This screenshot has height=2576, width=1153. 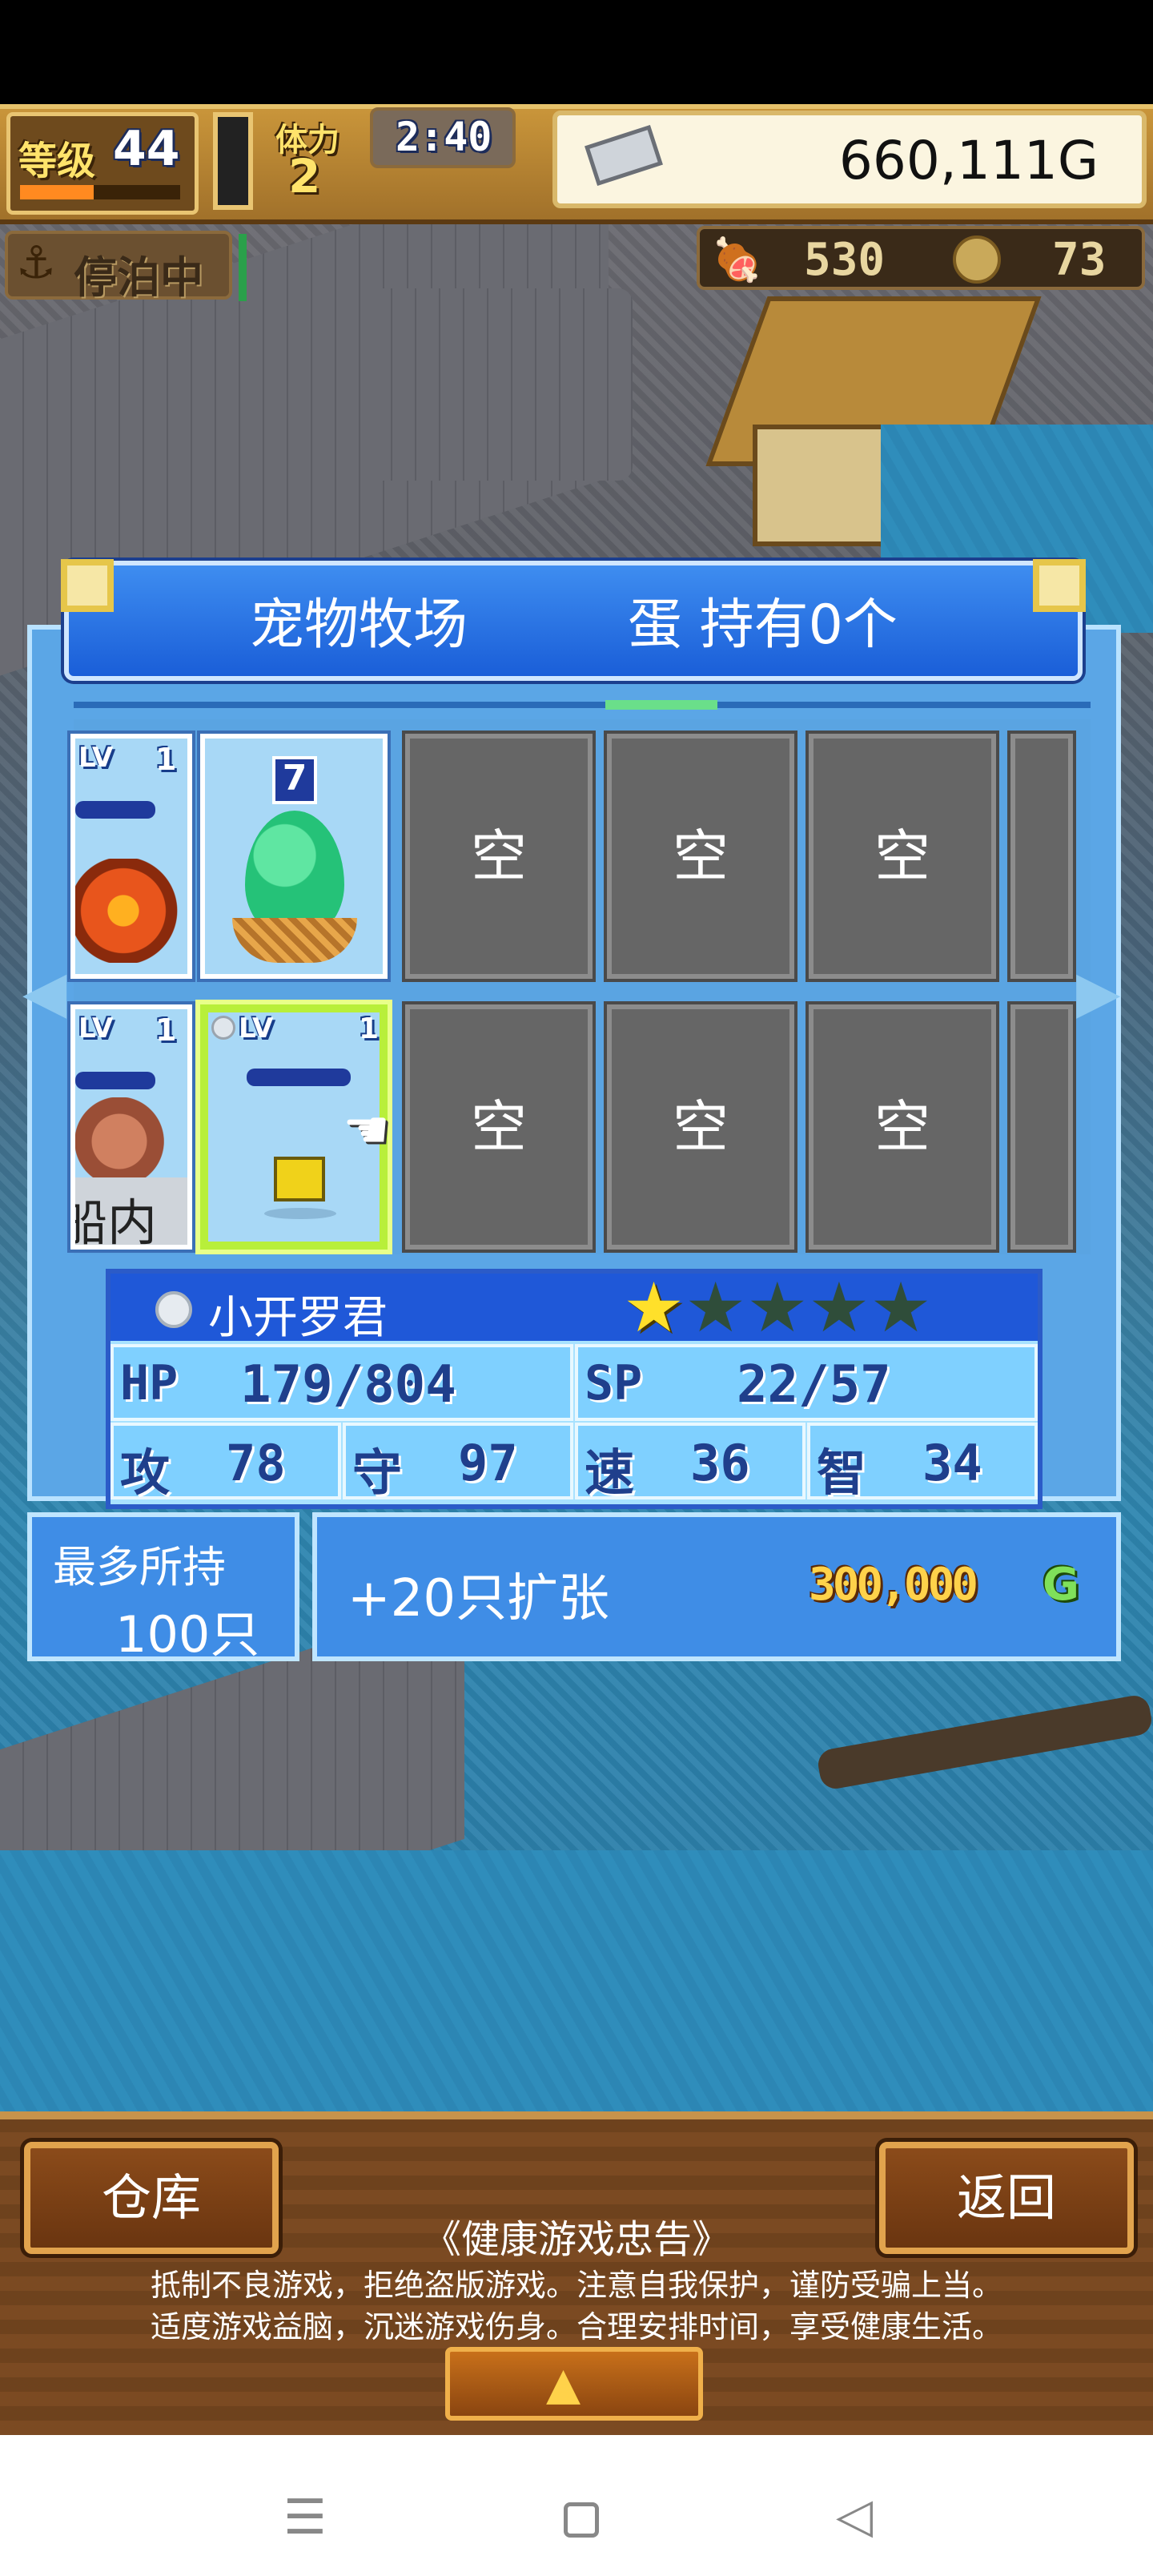 What do you see at coordinates (123, 1141) in the screenshot?
I see `beast-sprite` at bounding box center [123, 1141].